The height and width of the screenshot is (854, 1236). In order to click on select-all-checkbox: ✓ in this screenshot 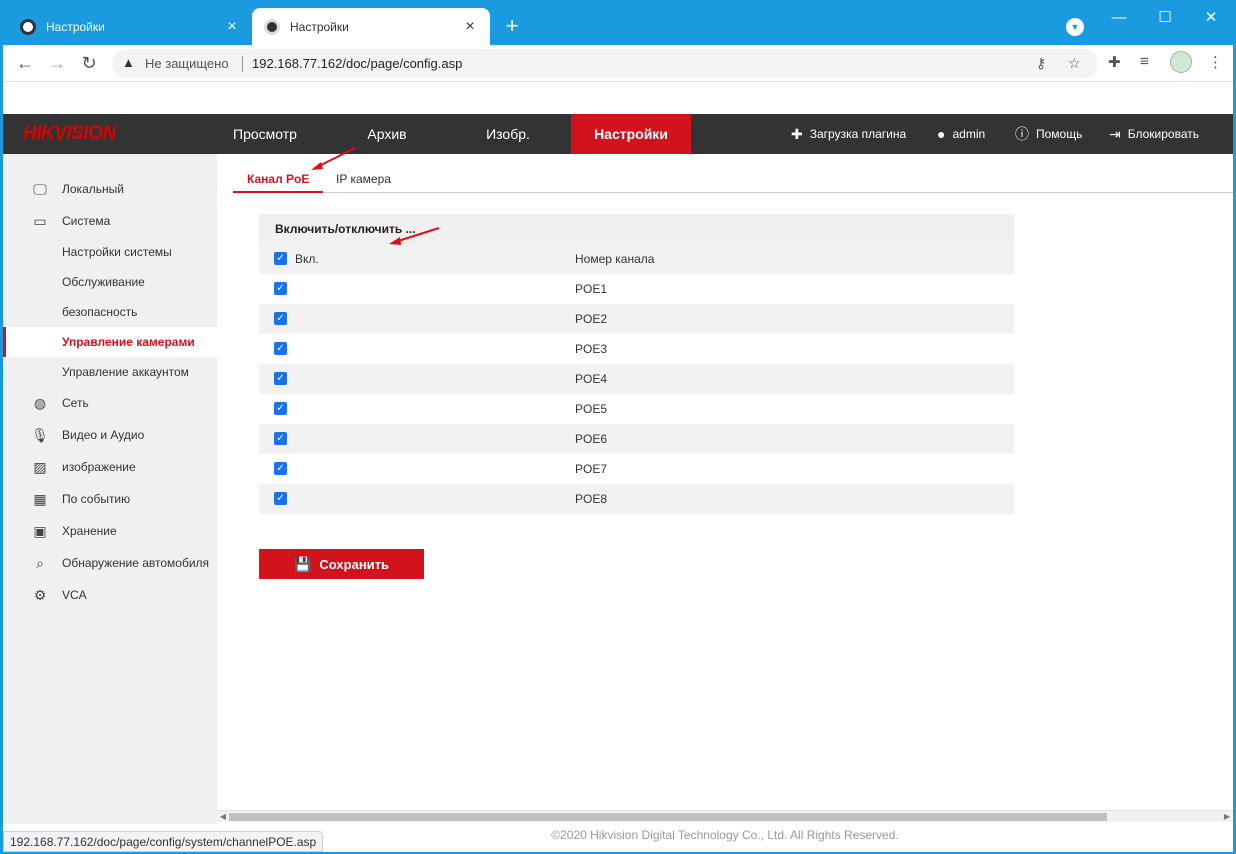, I will do `click(280, 258)`.